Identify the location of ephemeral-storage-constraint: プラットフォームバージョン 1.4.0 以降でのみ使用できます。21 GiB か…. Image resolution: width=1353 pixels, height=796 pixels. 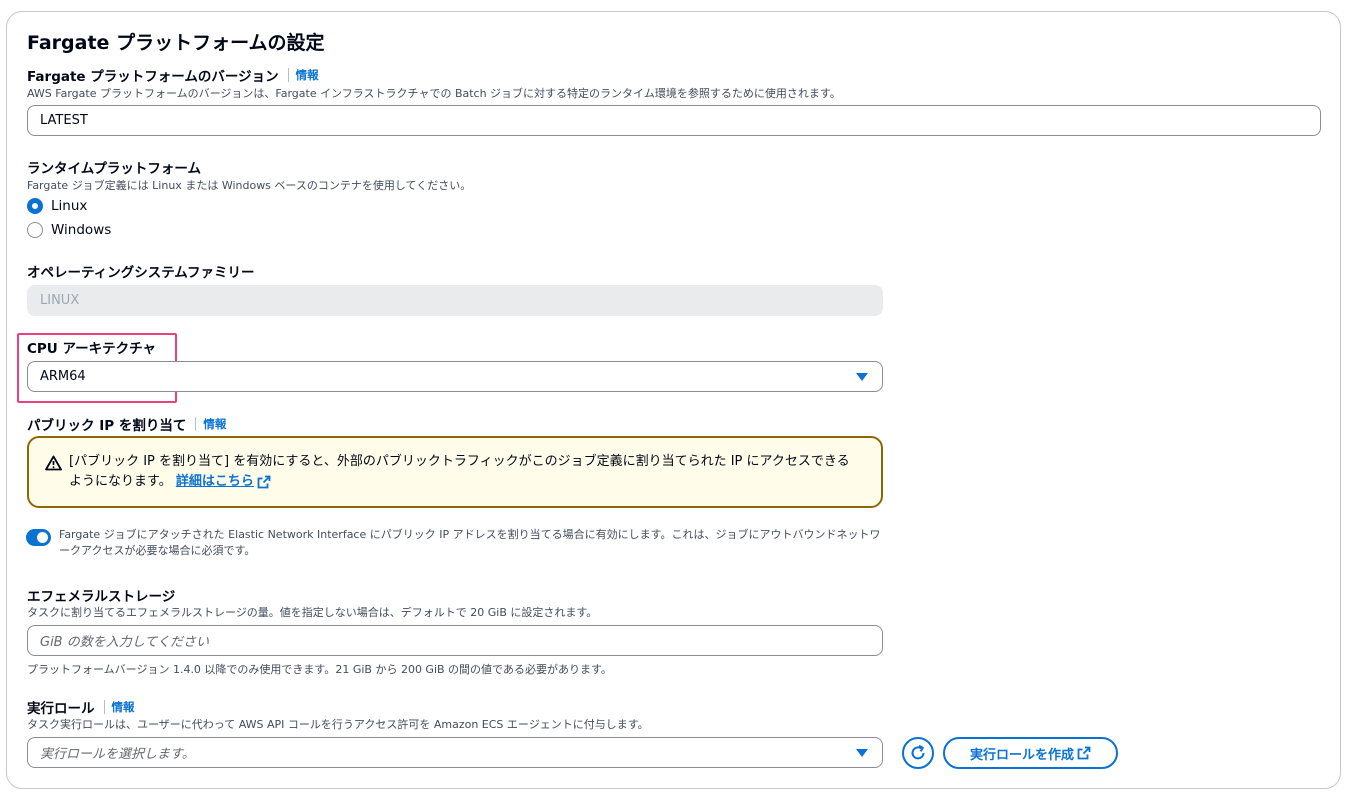
(319, 669).